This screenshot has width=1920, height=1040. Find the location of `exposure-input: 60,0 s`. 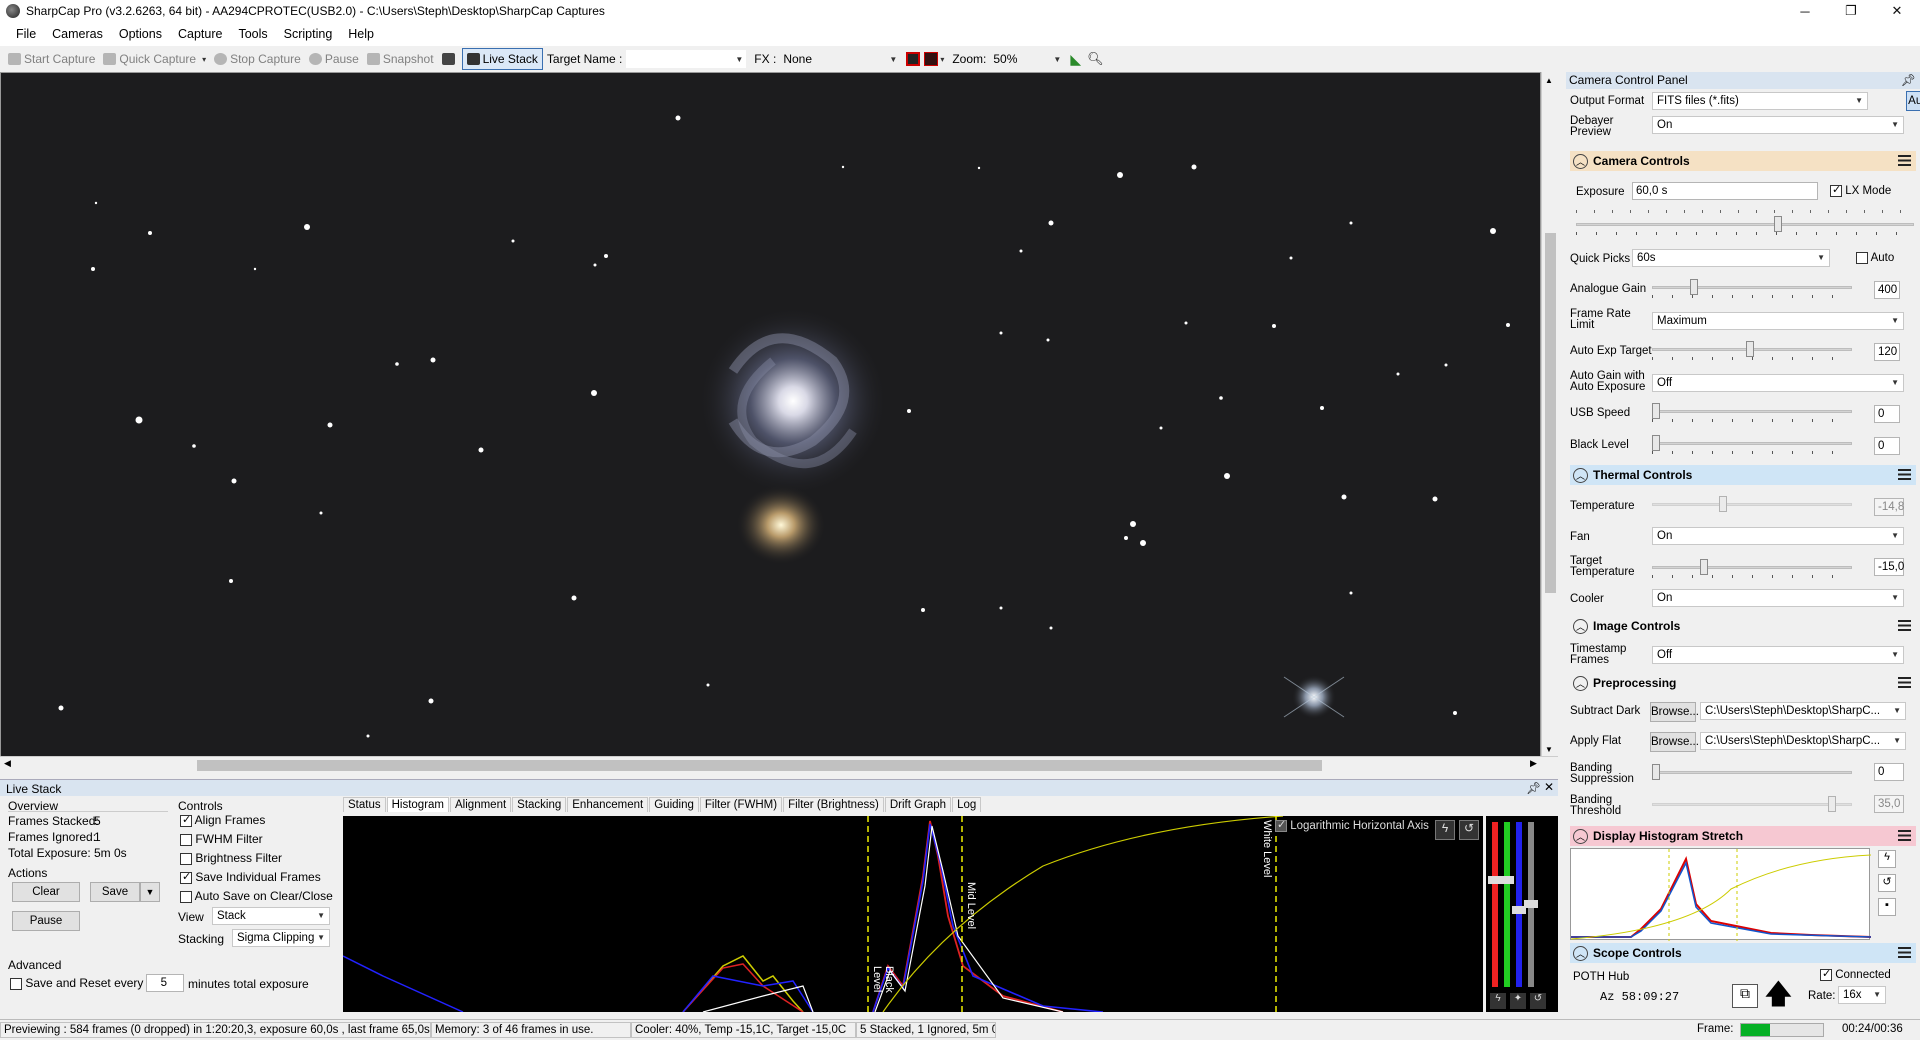

exposure-input: 60,0 s is located at coordinates (1725, 191).